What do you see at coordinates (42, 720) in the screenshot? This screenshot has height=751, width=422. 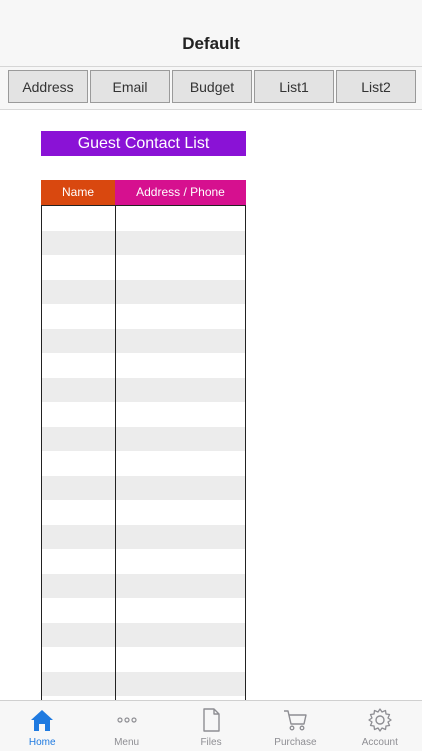 I see `home-icon` at bounding box center [42, 720].